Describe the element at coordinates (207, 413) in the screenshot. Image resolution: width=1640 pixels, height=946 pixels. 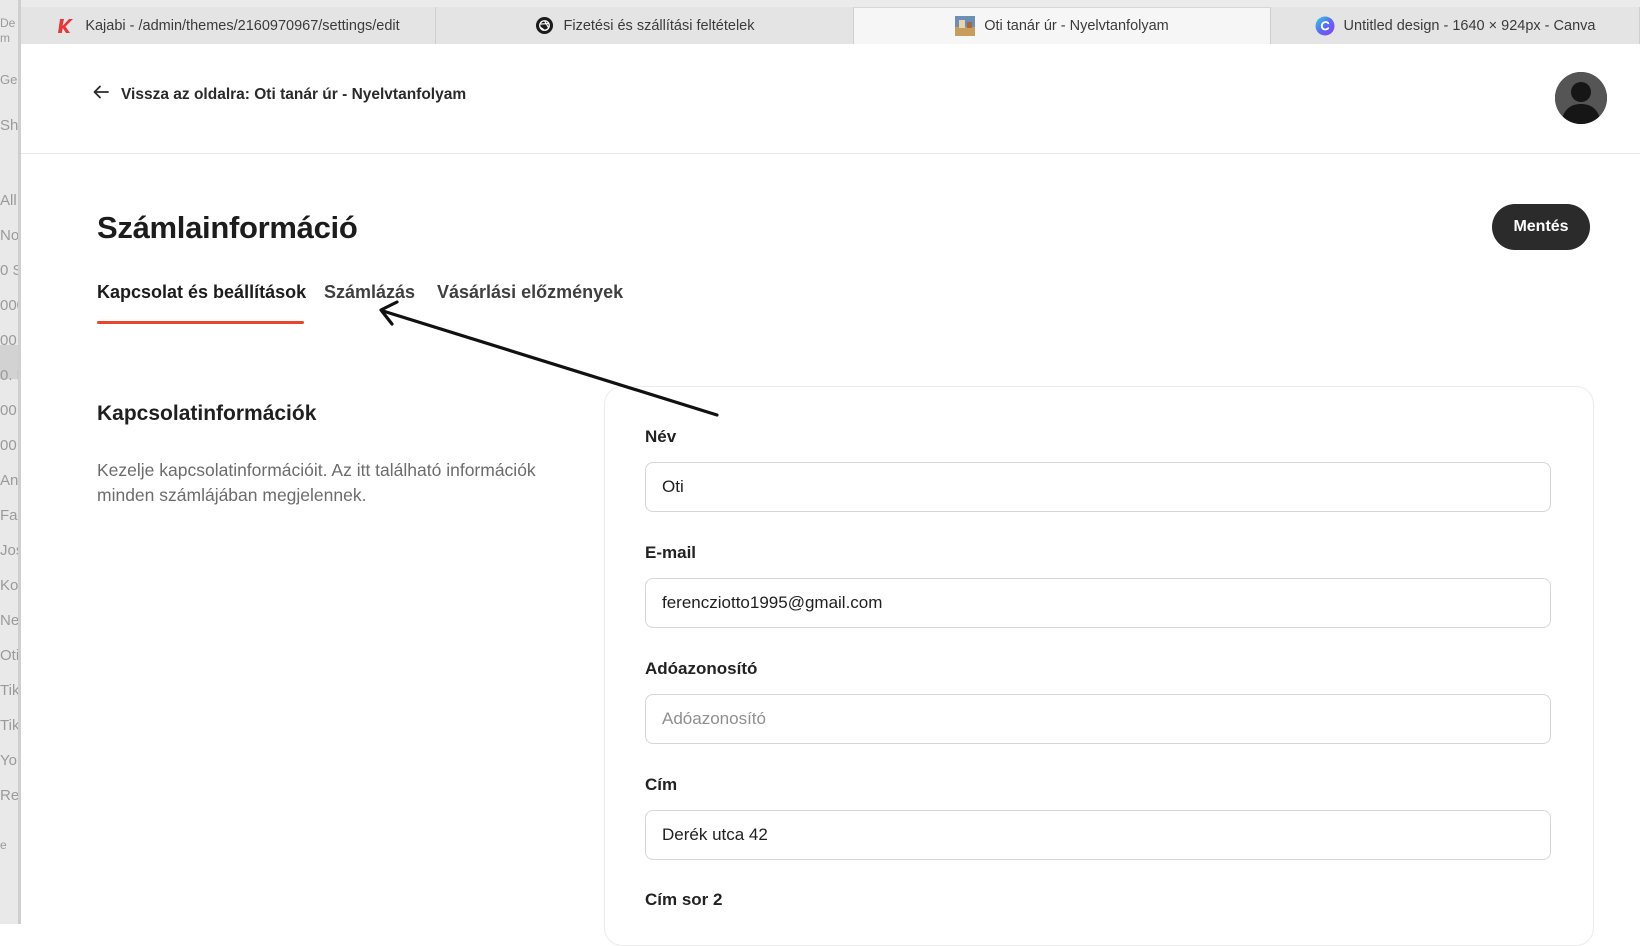
I see `section-title: Kapcsolatinformációk` at that location.